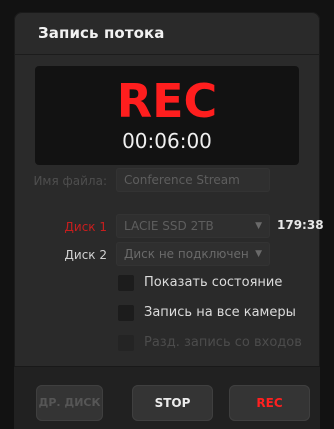 The width and height of the screenshot is (334, 429). I want to click on show-status-label: Показать состояние, so click(213, 282).